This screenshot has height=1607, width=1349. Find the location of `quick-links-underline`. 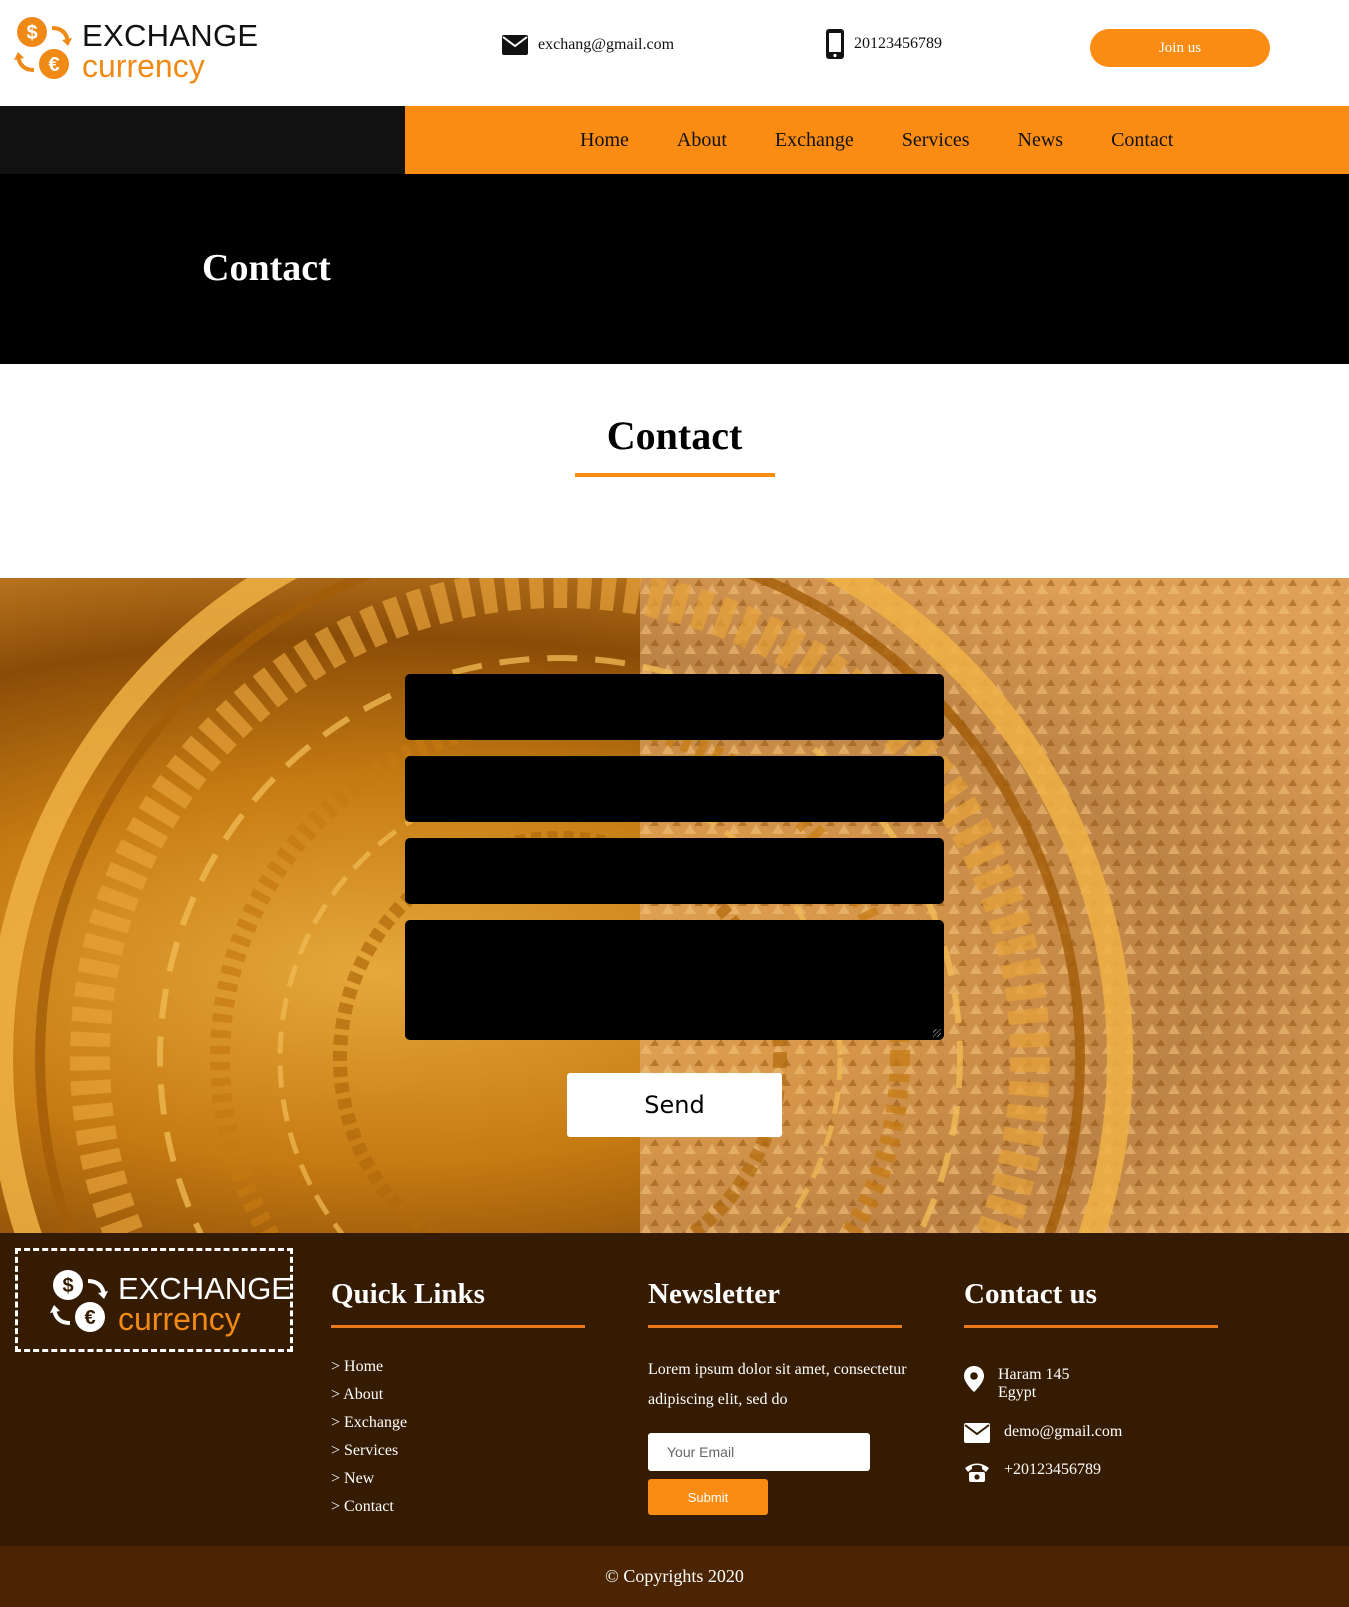

quick-links-underline is located at coordinates (458, 1326).